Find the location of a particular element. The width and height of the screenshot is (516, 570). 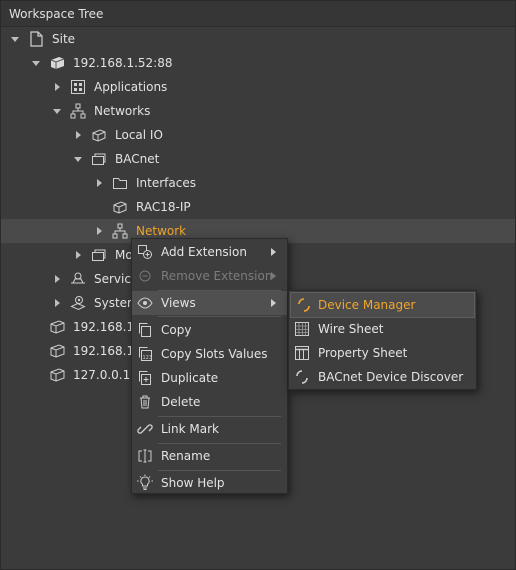

property-sheet-icon is located at coordinates (302, 353).